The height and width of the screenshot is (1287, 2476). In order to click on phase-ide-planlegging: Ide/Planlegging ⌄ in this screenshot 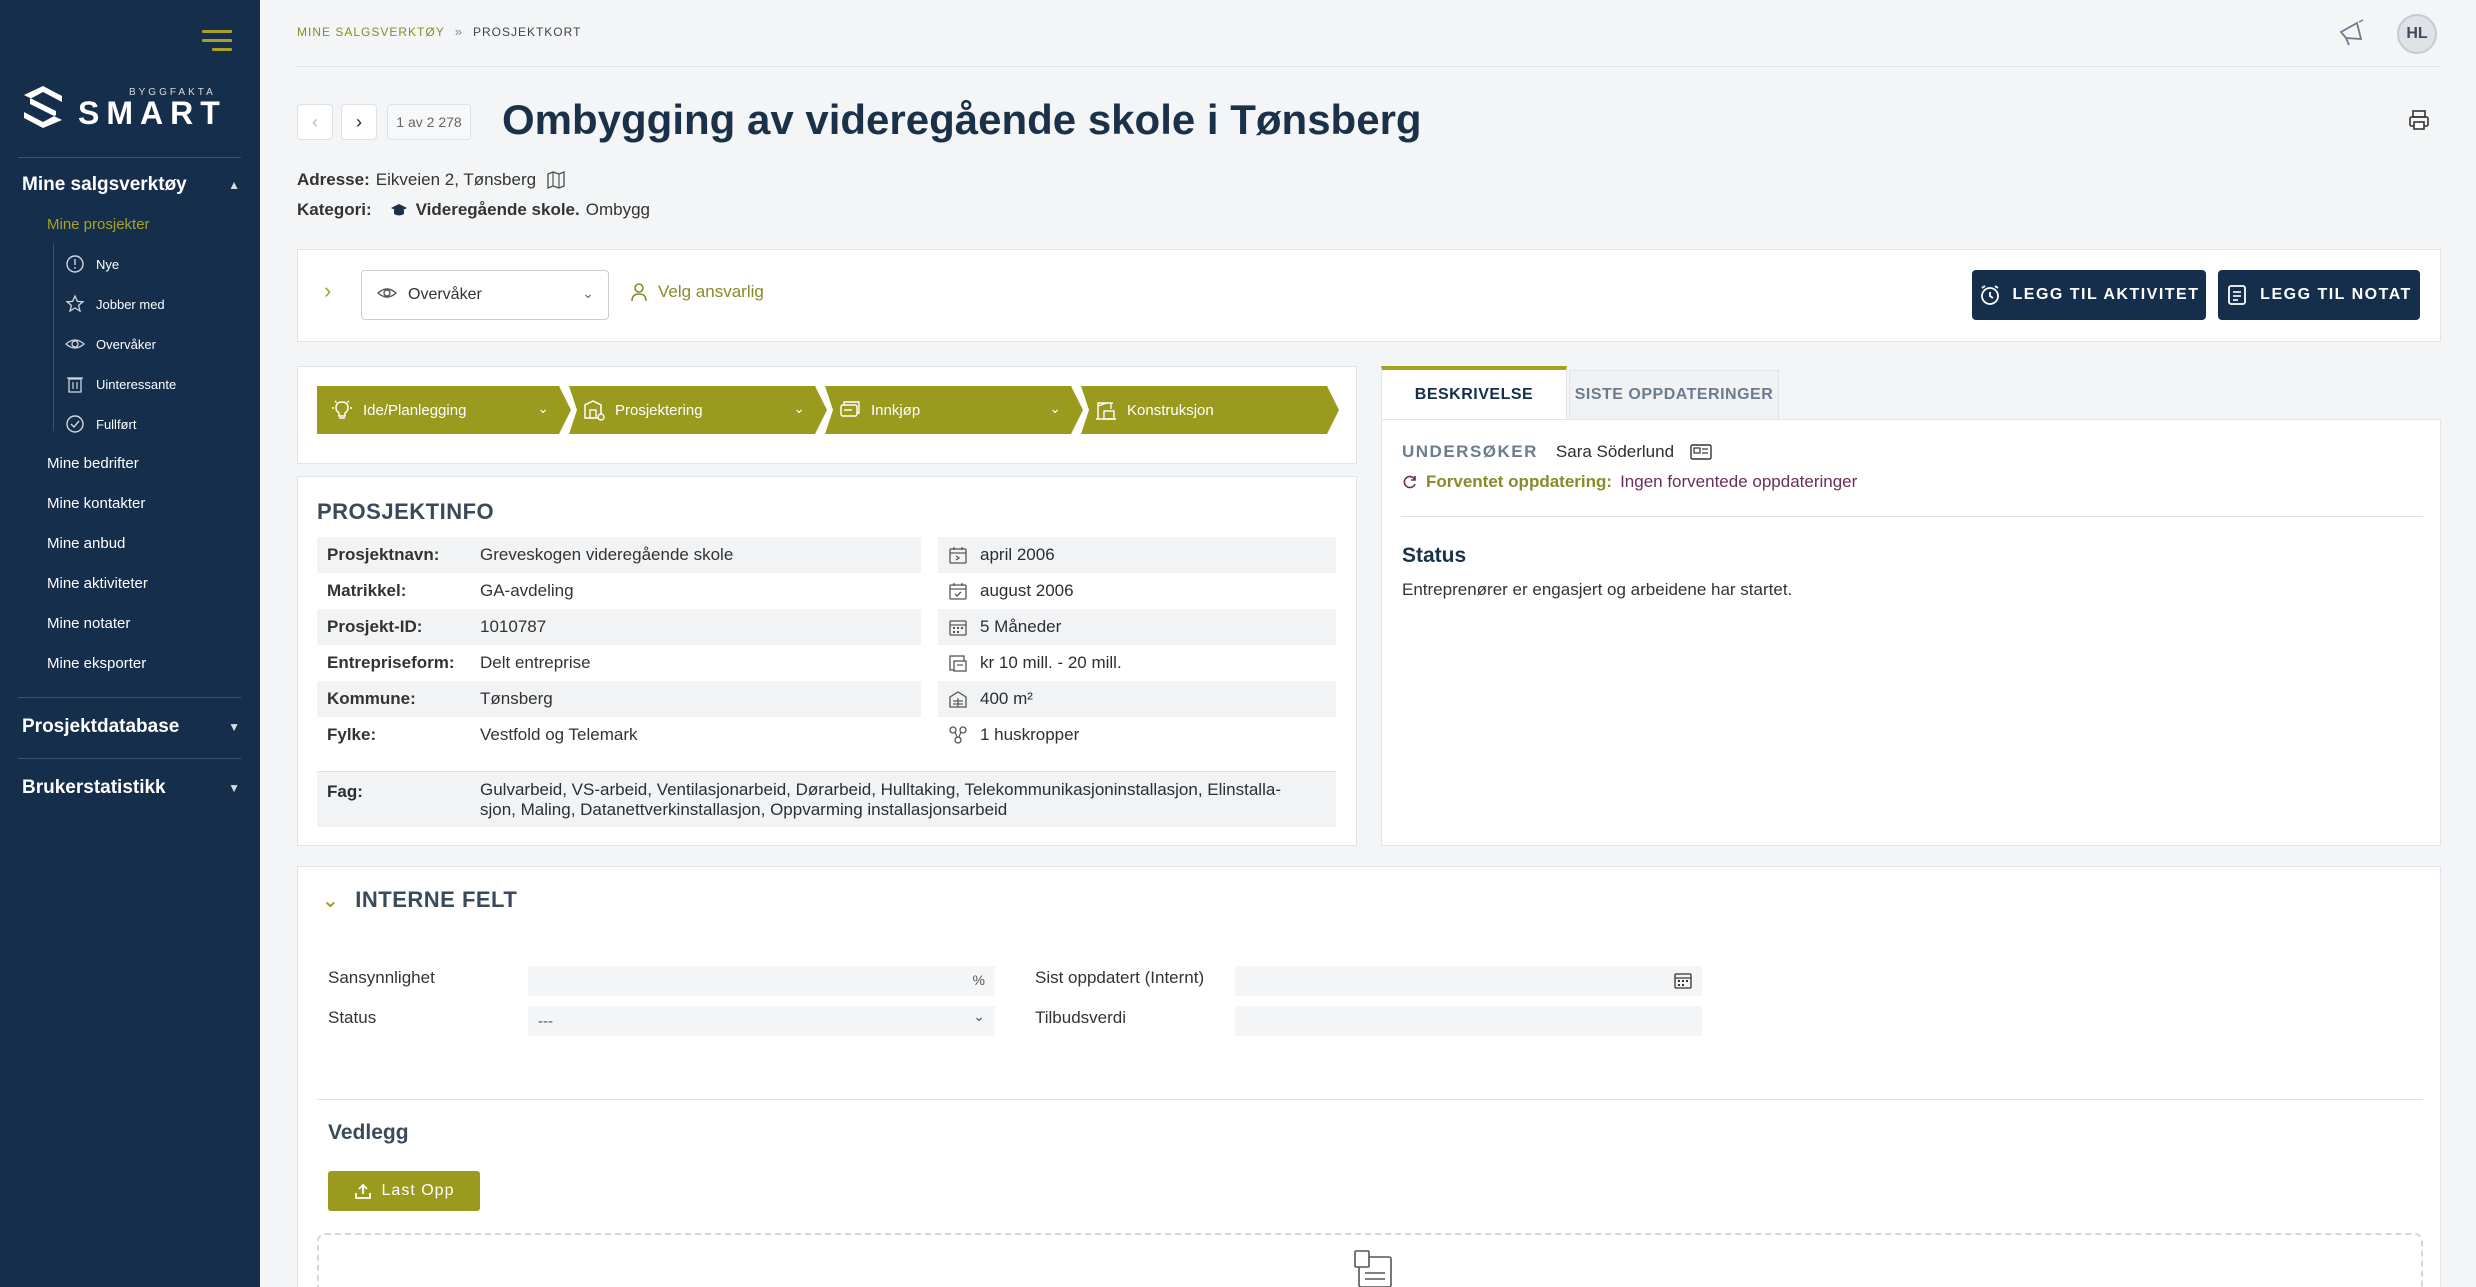, I will do `click(444, 410)`.